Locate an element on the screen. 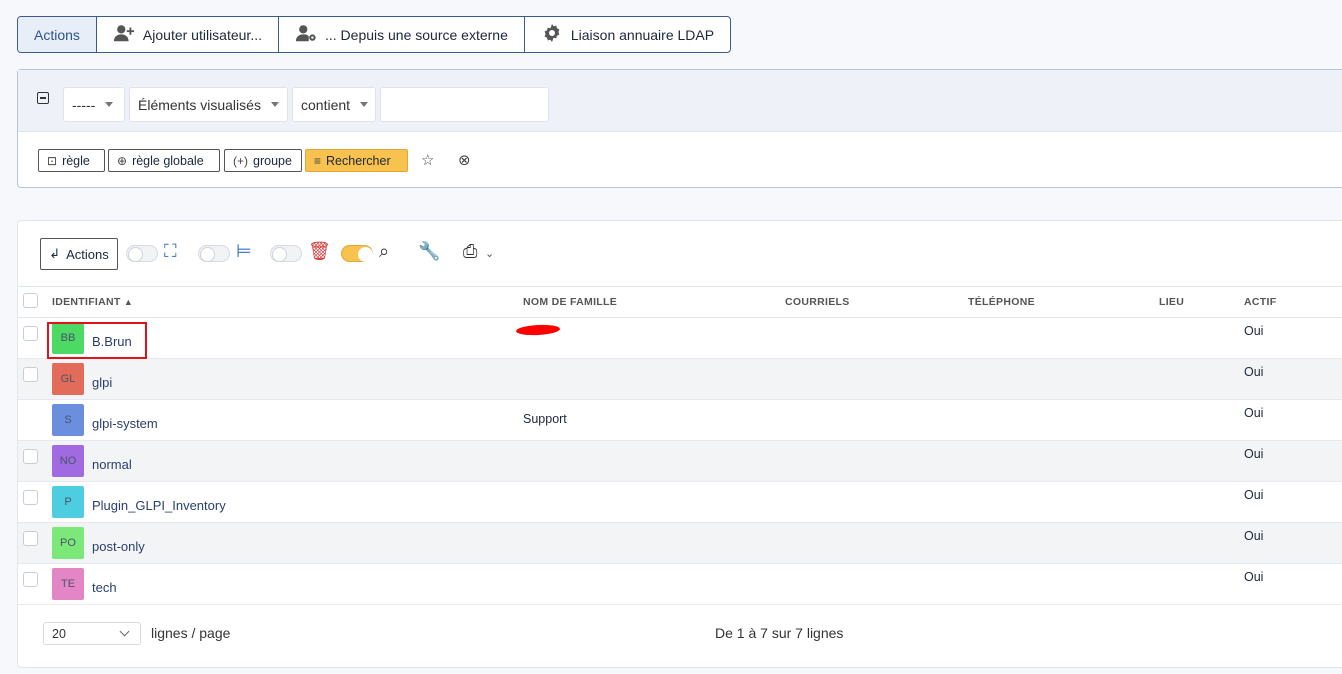 The height and width of the screenshot is (674, 1342). chevron-down-icon is located at coordinates (124, 631).